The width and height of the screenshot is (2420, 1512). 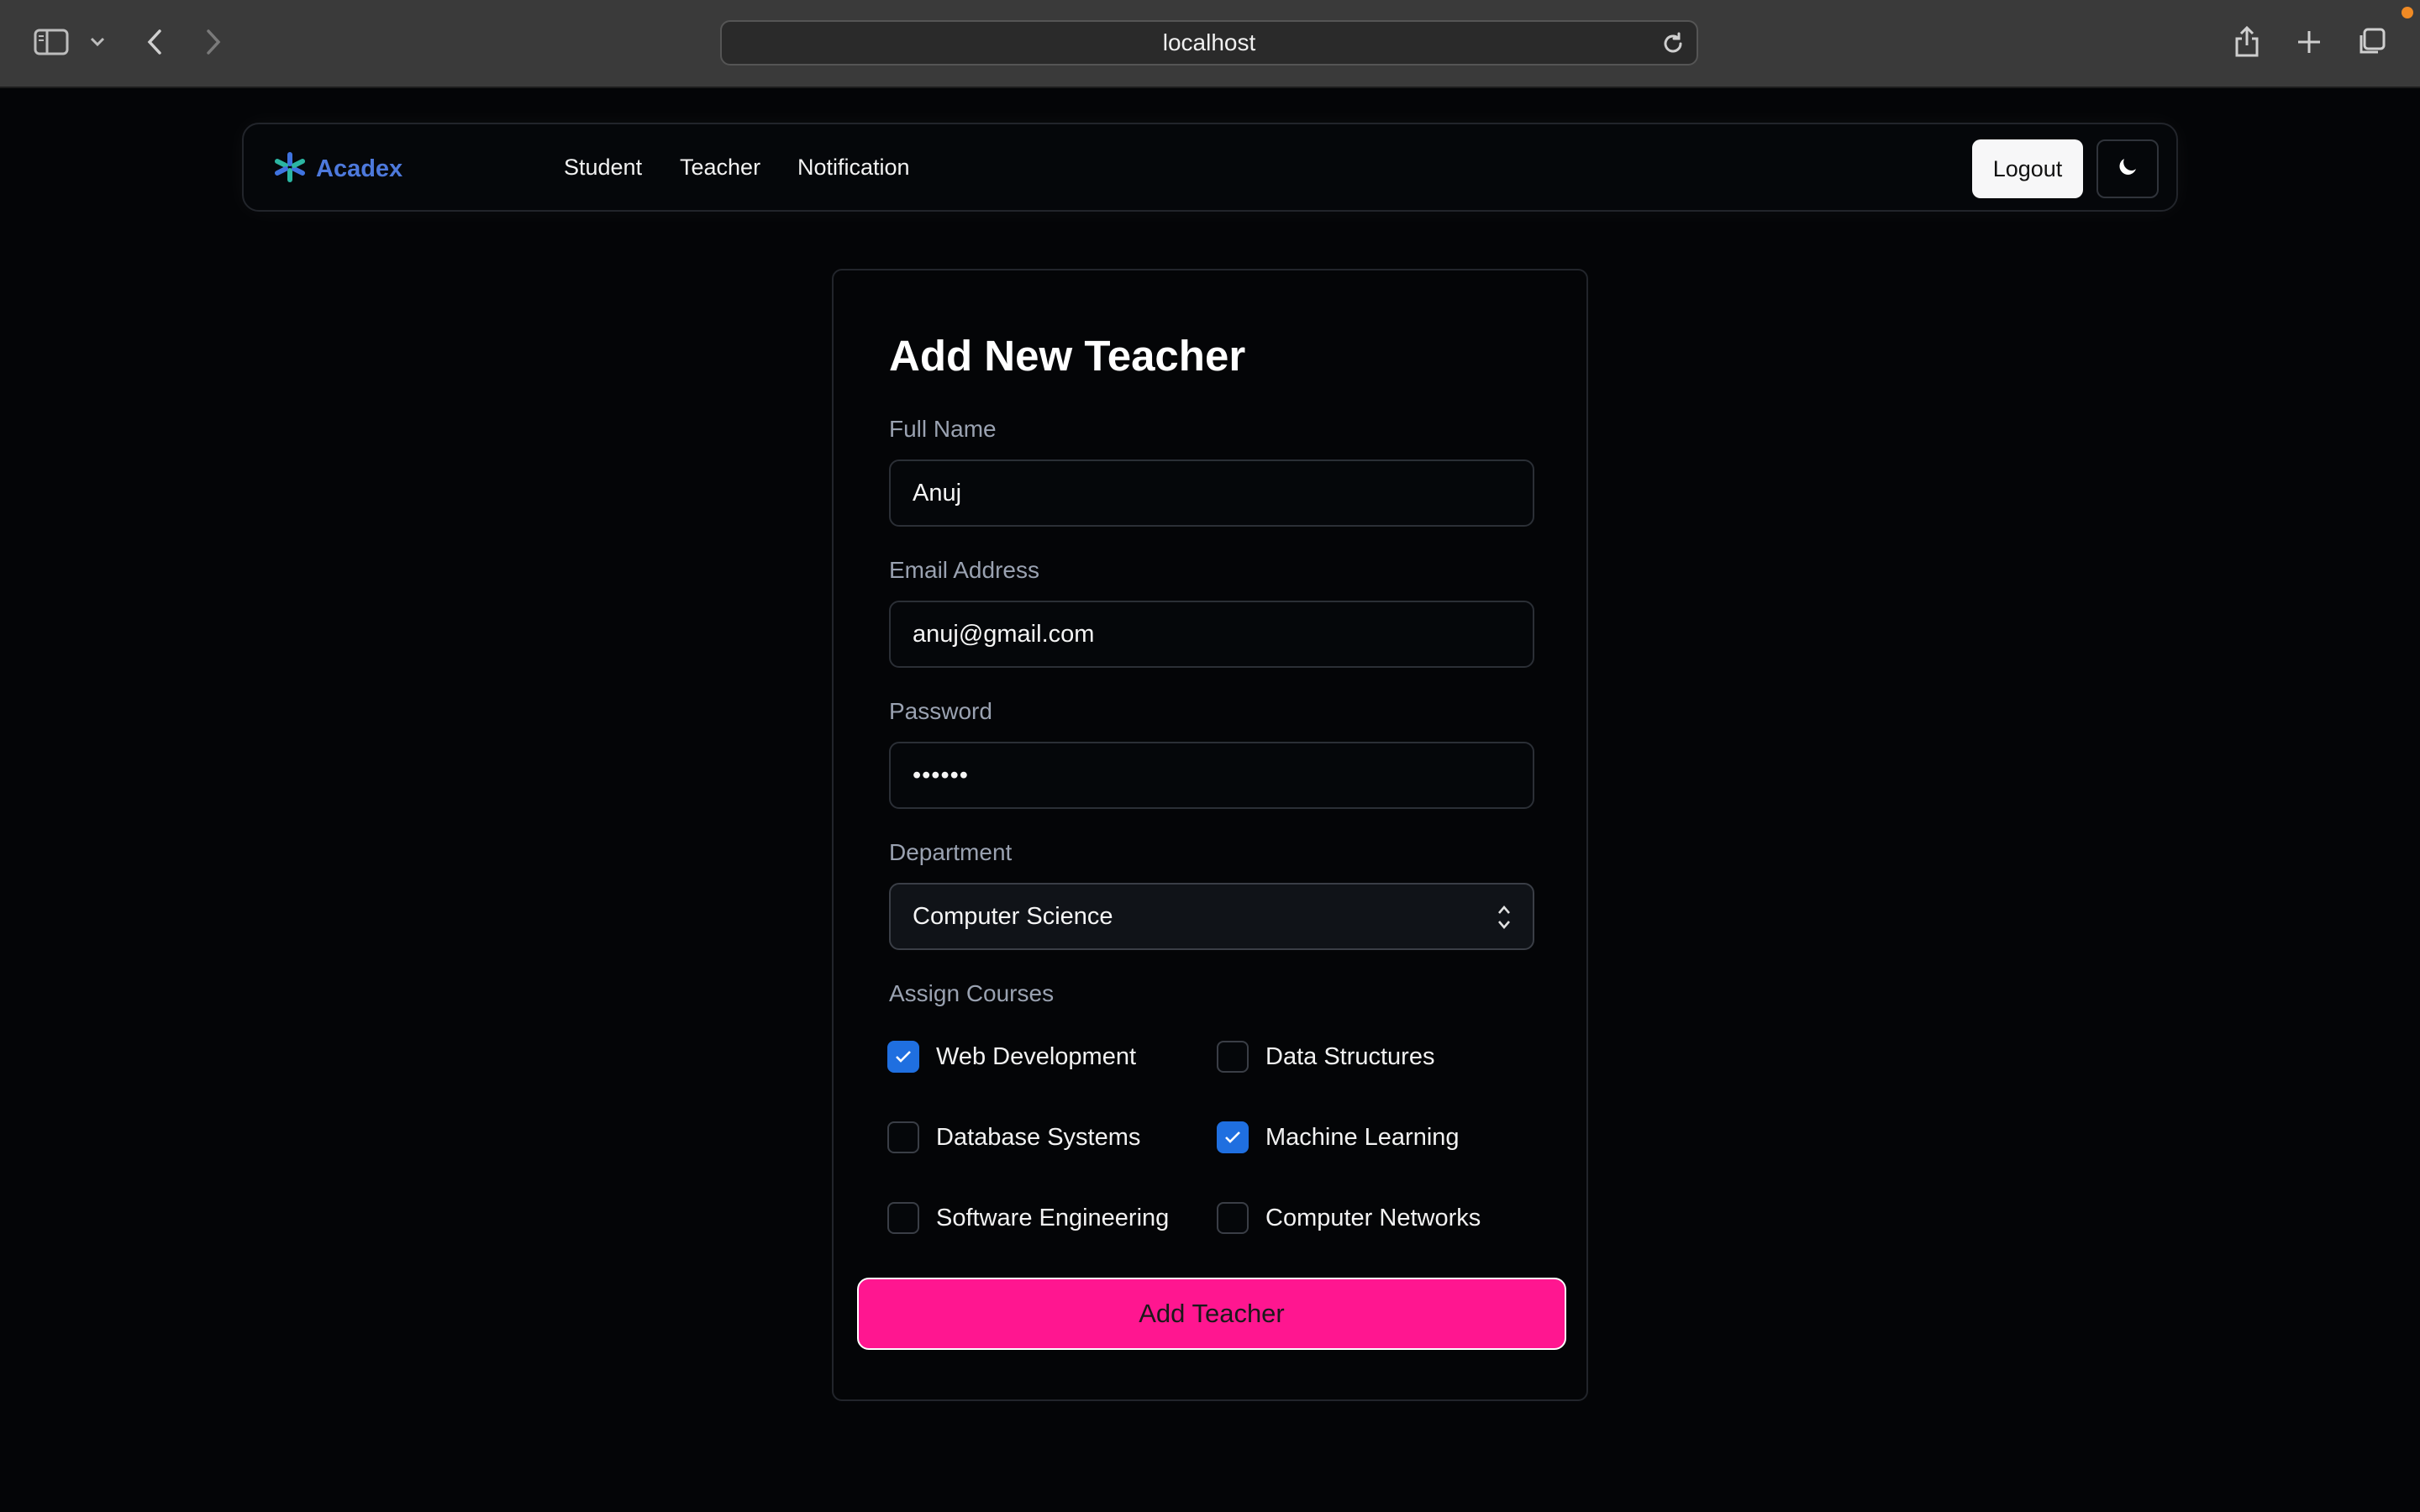 I want to click on password-label: Password, so click(x=940, y=711).